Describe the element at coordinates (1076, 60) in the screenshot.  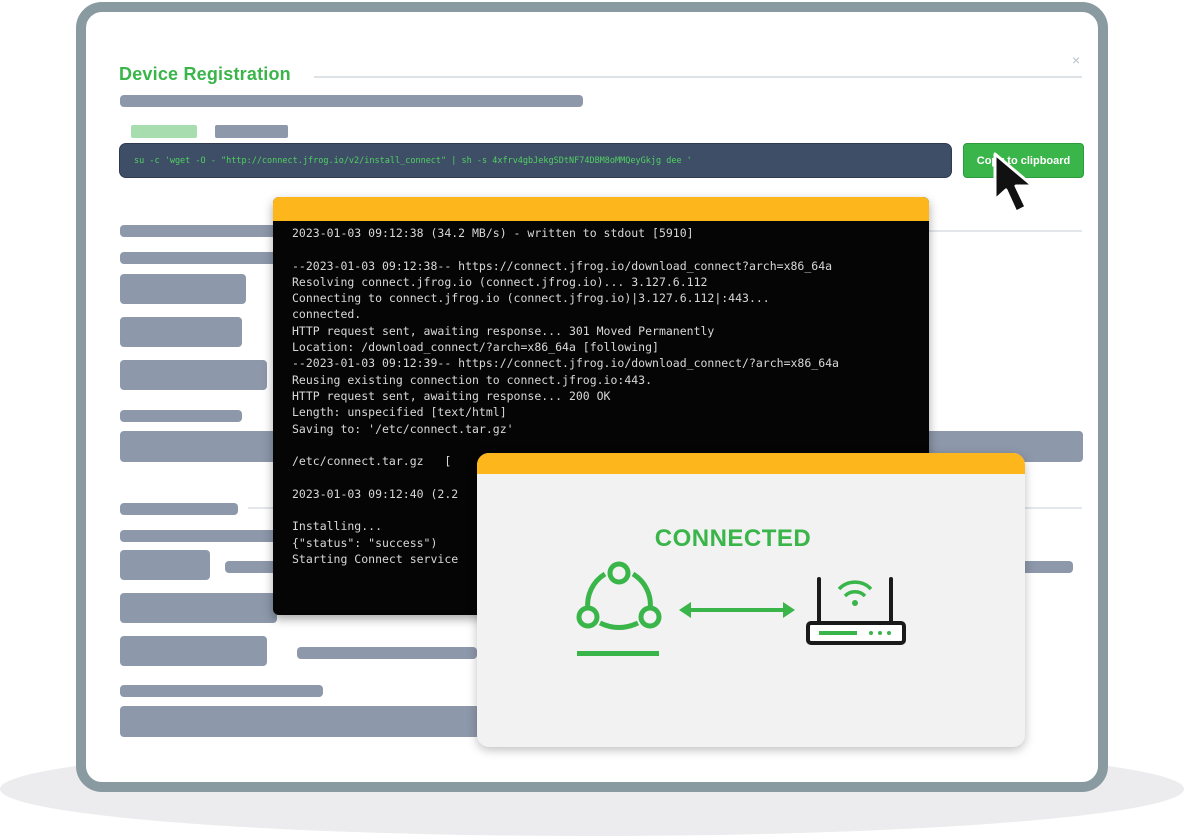
I see `close-icon: ×` at that location.